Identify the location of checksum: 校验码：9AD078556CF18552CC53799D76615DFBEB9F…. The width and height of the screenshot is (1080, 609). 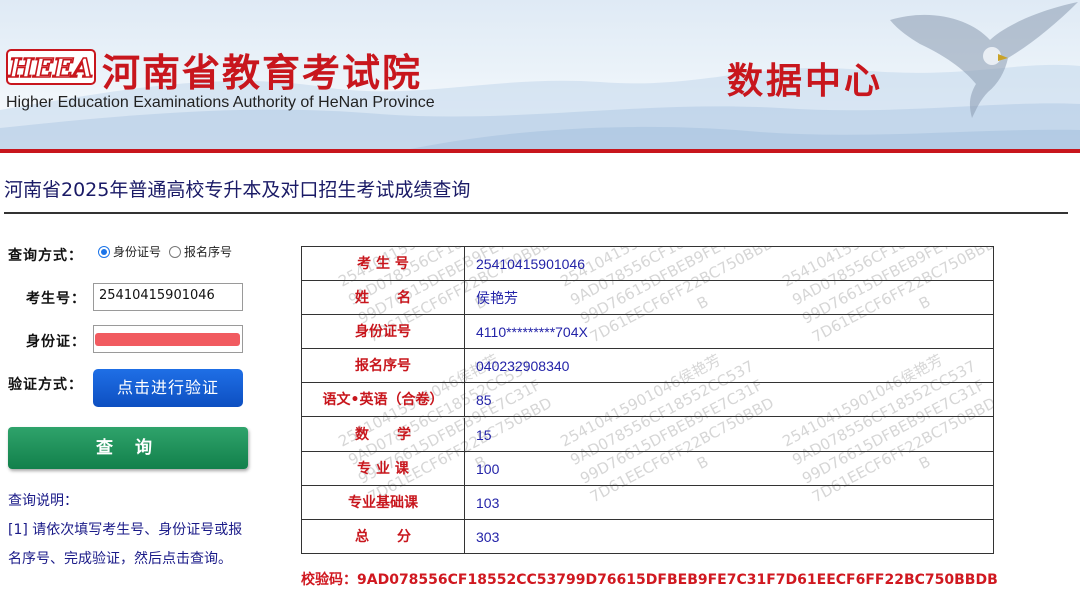
(649, 579).